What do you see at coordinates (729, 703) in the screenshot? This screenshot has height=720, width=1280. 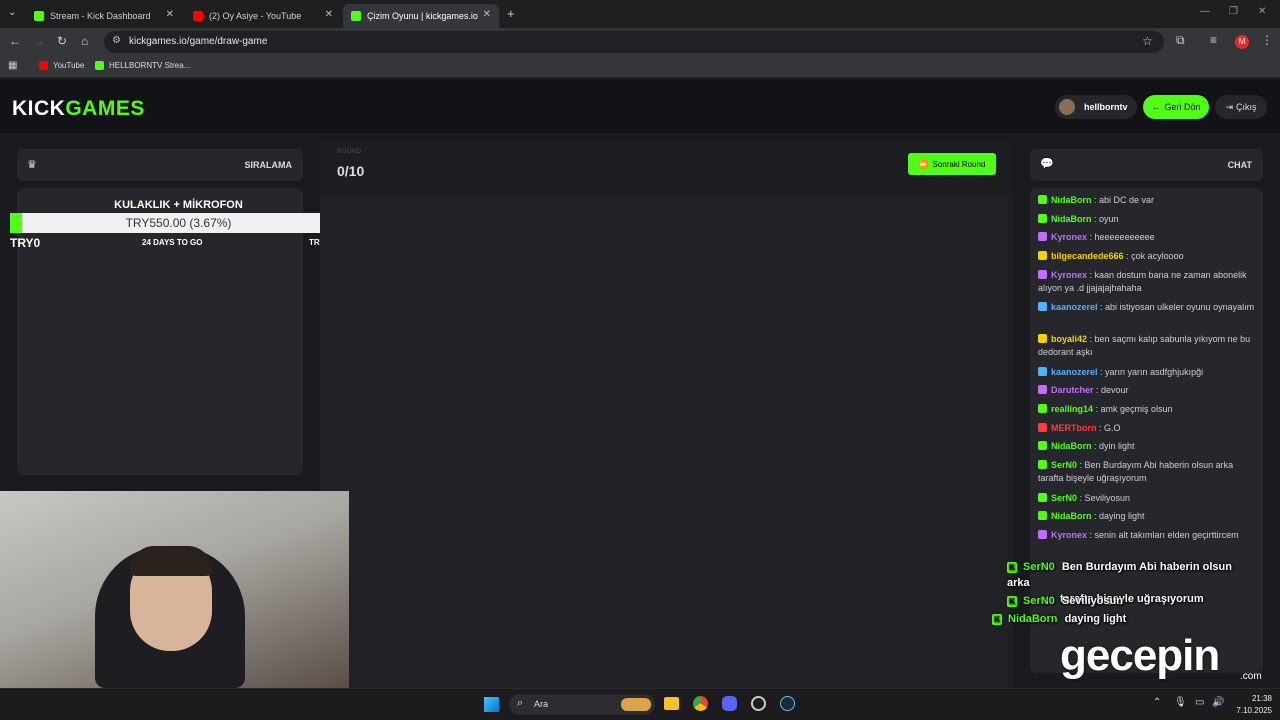 I see `discord-icon` at bounding box center [729, 703].